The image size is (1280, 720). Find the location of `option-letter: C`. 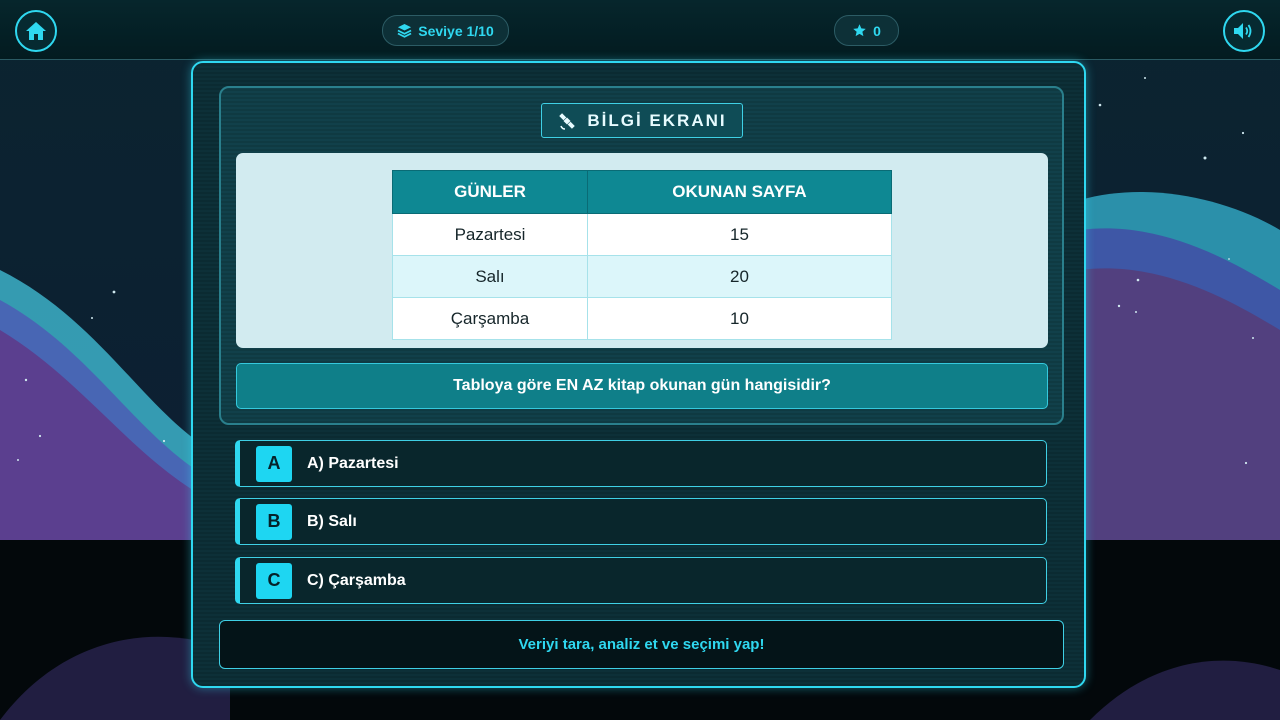

option-letter: C is located at coordinates (274, 580).